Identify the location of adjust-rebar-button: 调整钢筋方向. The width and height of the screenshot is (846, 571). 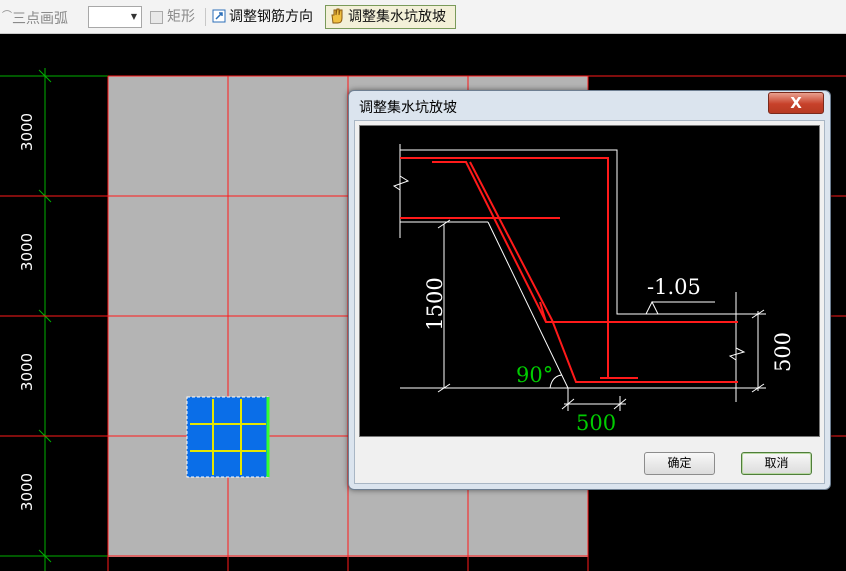
(262, 17).